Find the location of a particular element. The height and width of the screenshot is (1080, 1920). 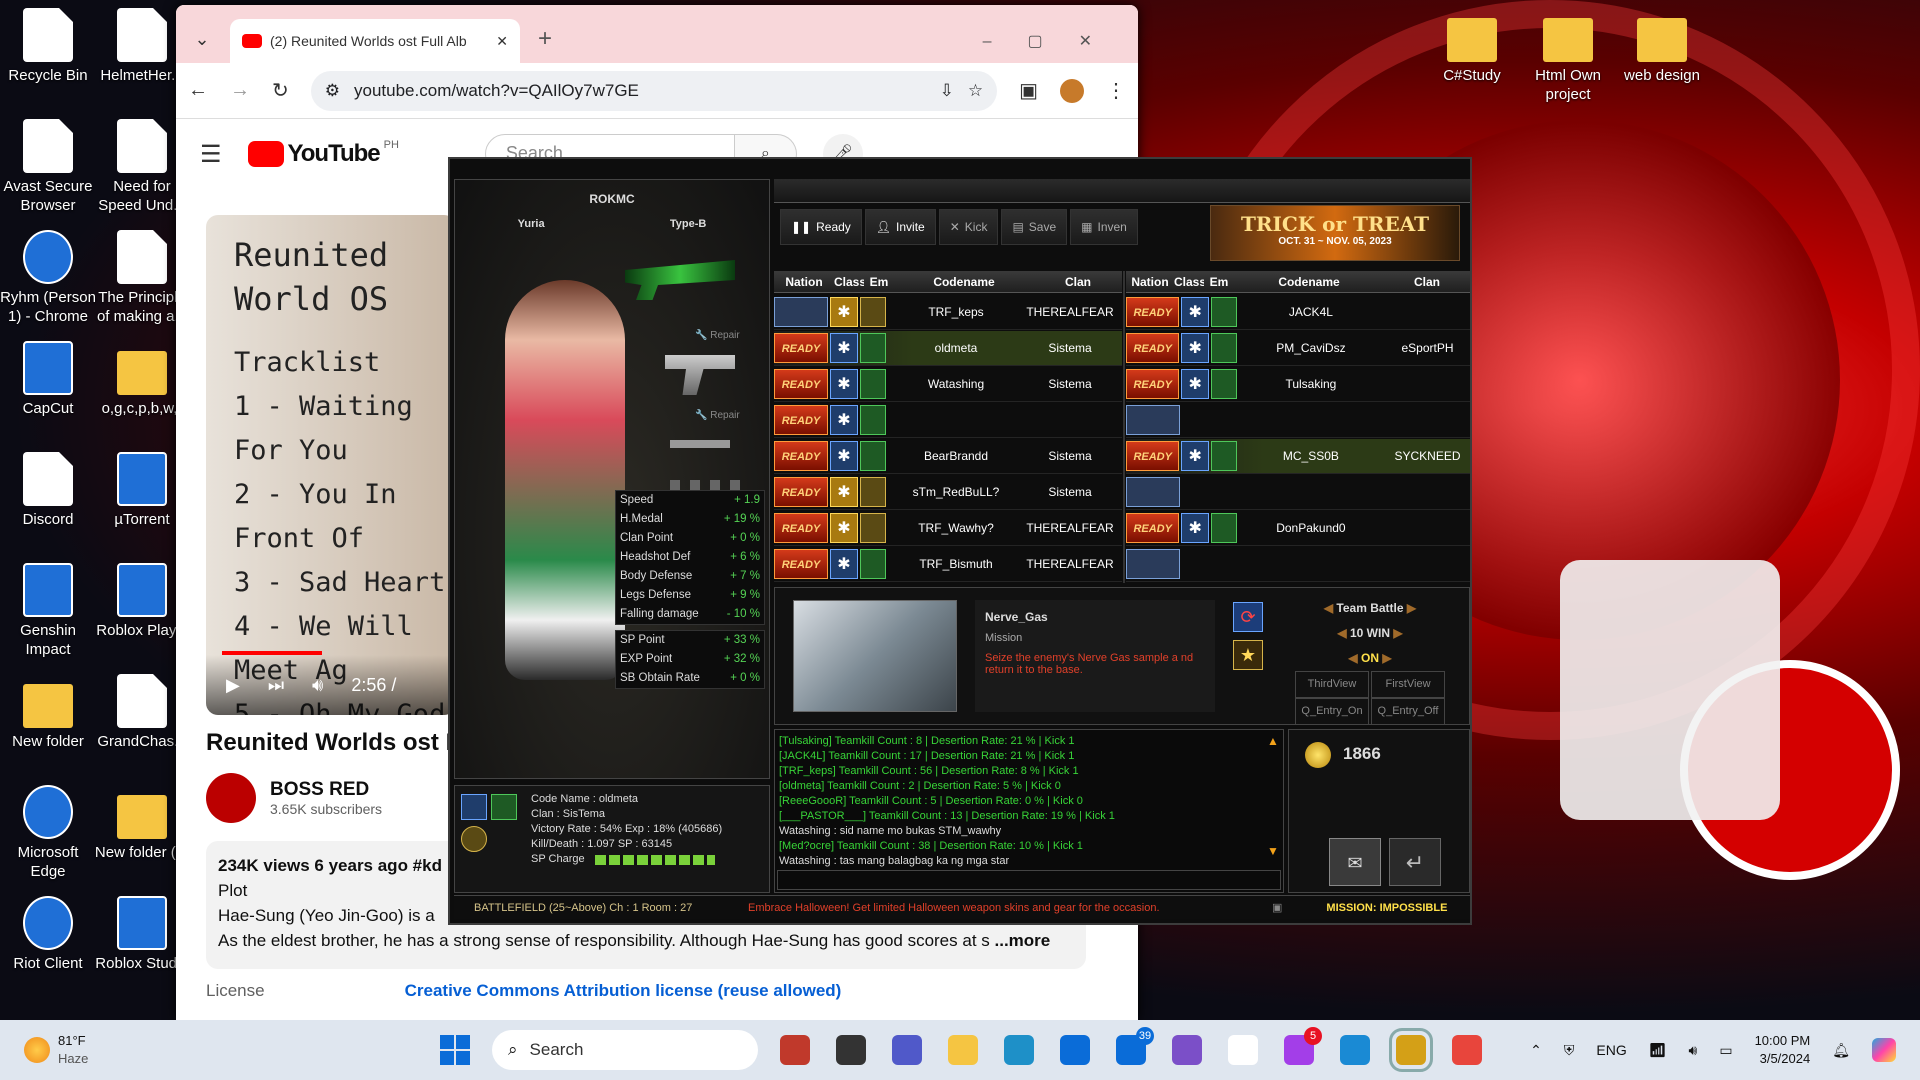

notice-icon: ▣ is located at coordinates (1277, 907).